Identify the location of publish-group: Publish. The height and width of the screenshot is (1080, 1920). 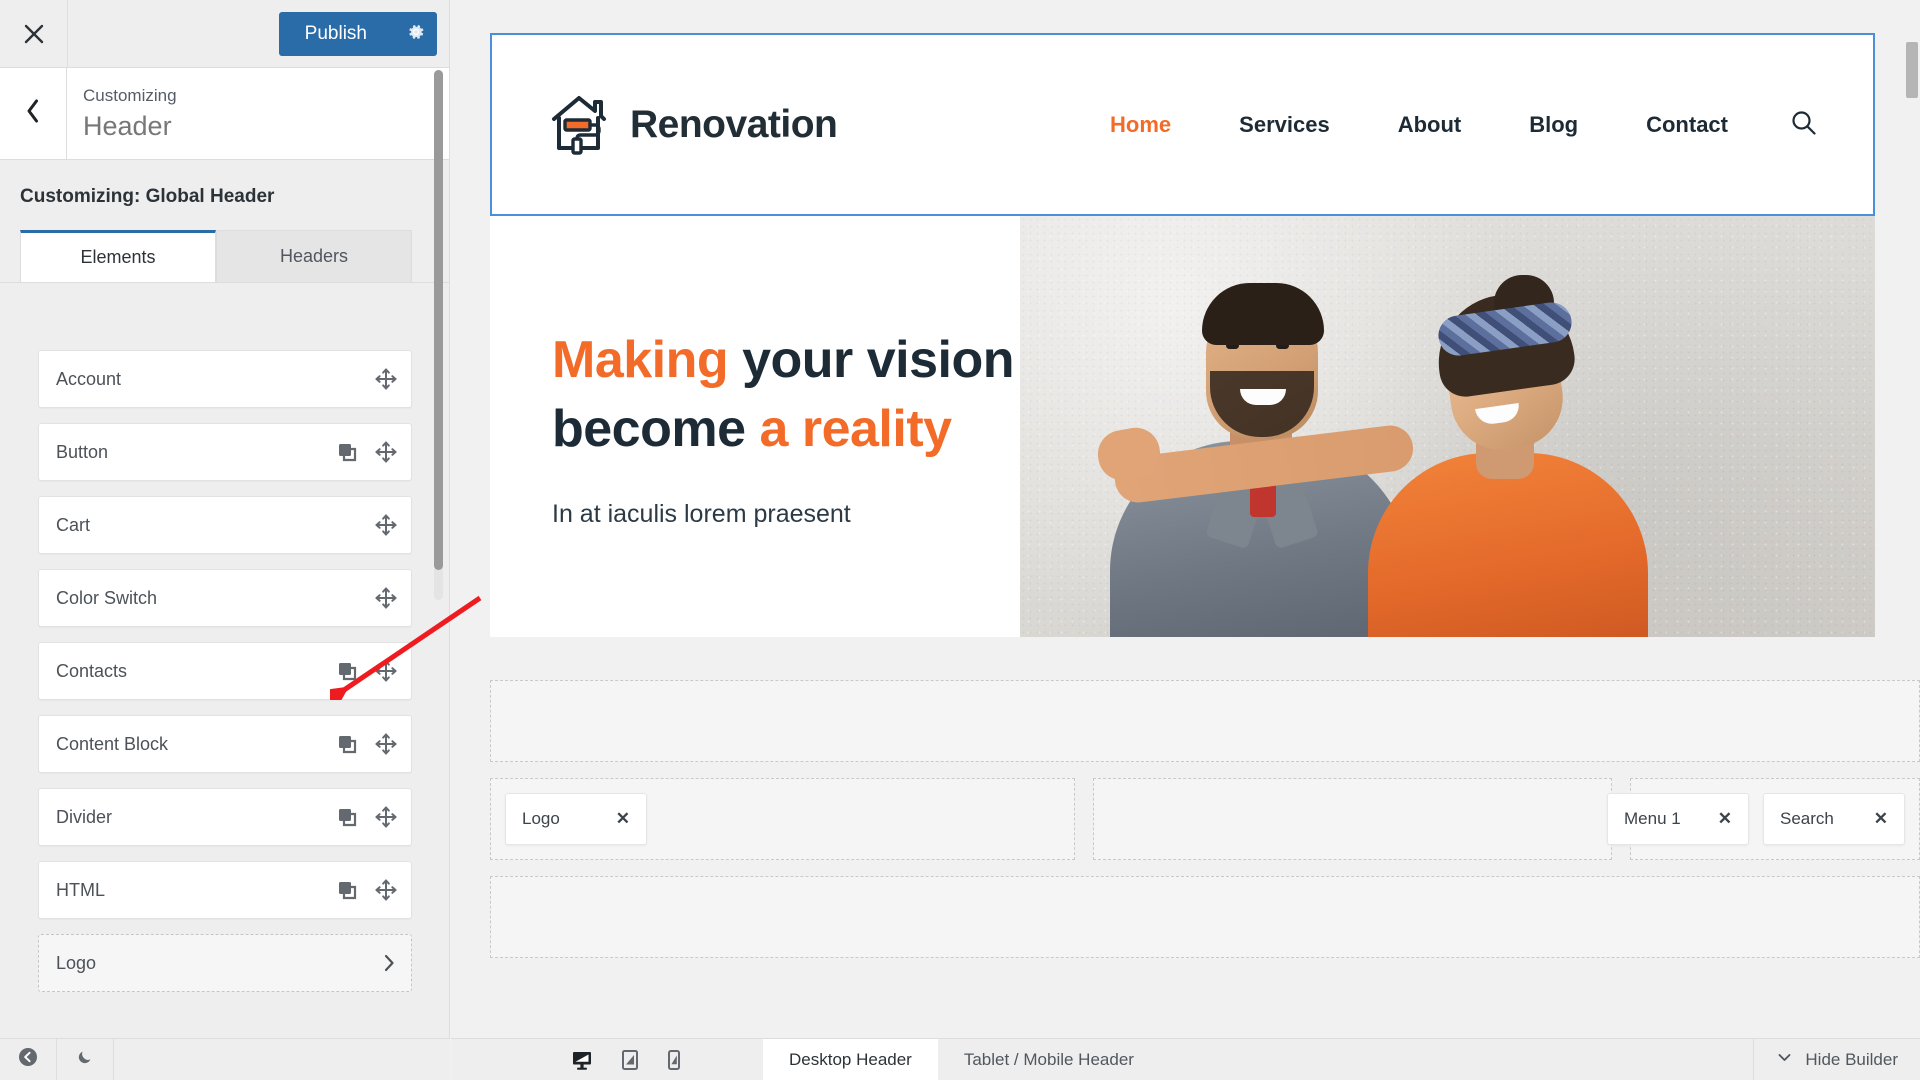
(357, 34).